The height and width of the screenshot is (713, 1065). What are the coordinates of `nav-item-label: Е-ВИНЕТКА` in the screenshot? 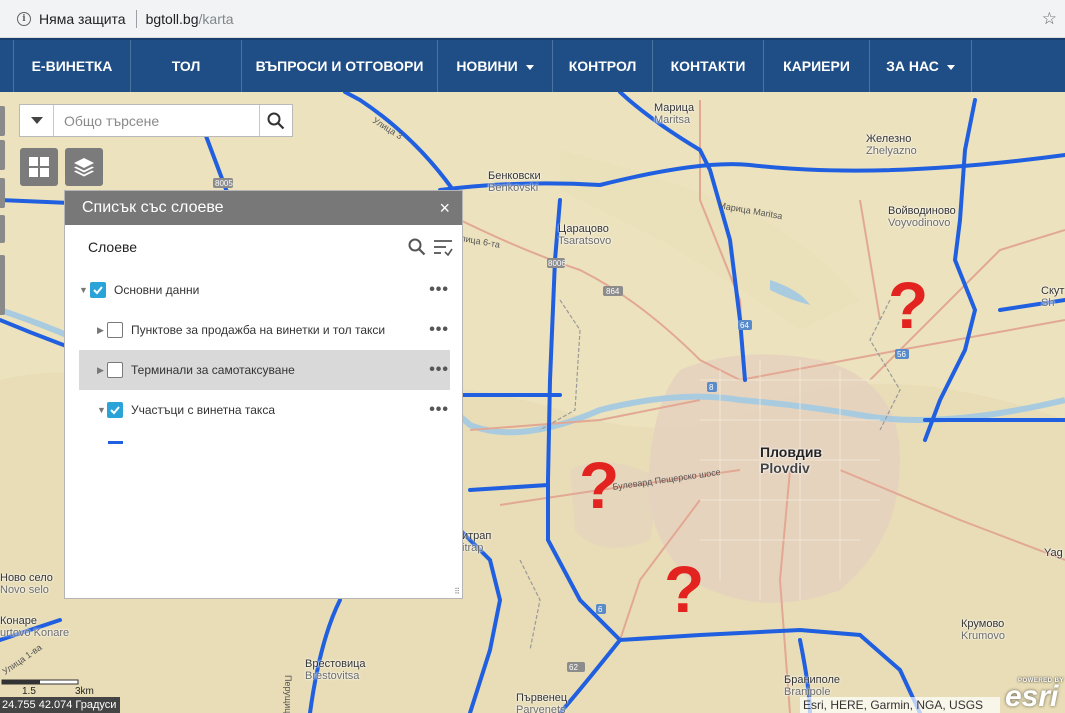 It's located at (72, 66).